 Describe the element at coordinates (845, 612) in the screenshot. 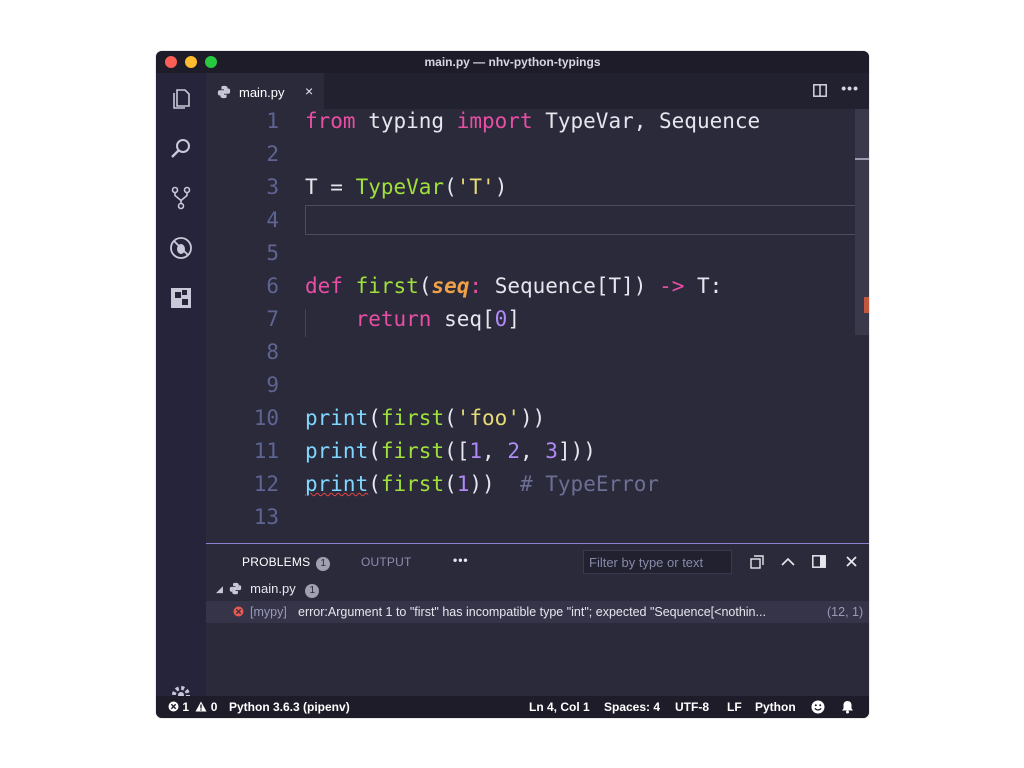

I see `problem-location: (12, 1)` at that location.